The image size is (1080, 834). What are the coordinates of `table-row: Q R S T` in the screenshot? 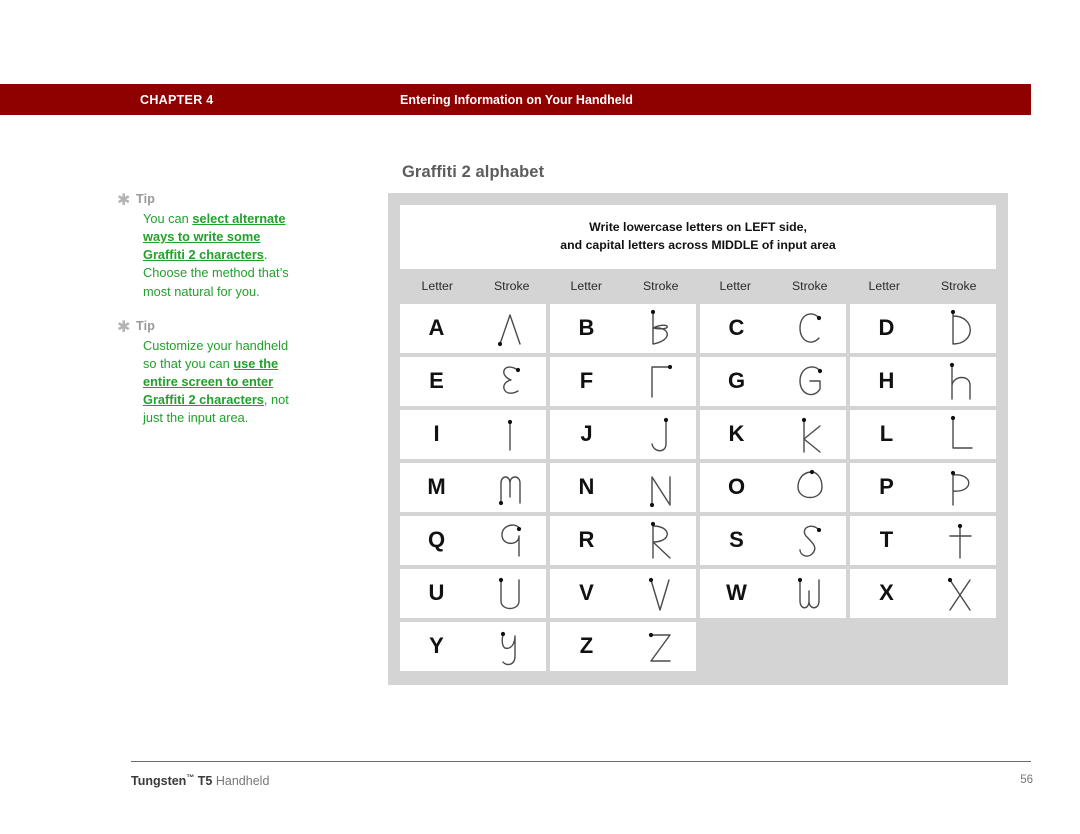 It's located at (698, 540).